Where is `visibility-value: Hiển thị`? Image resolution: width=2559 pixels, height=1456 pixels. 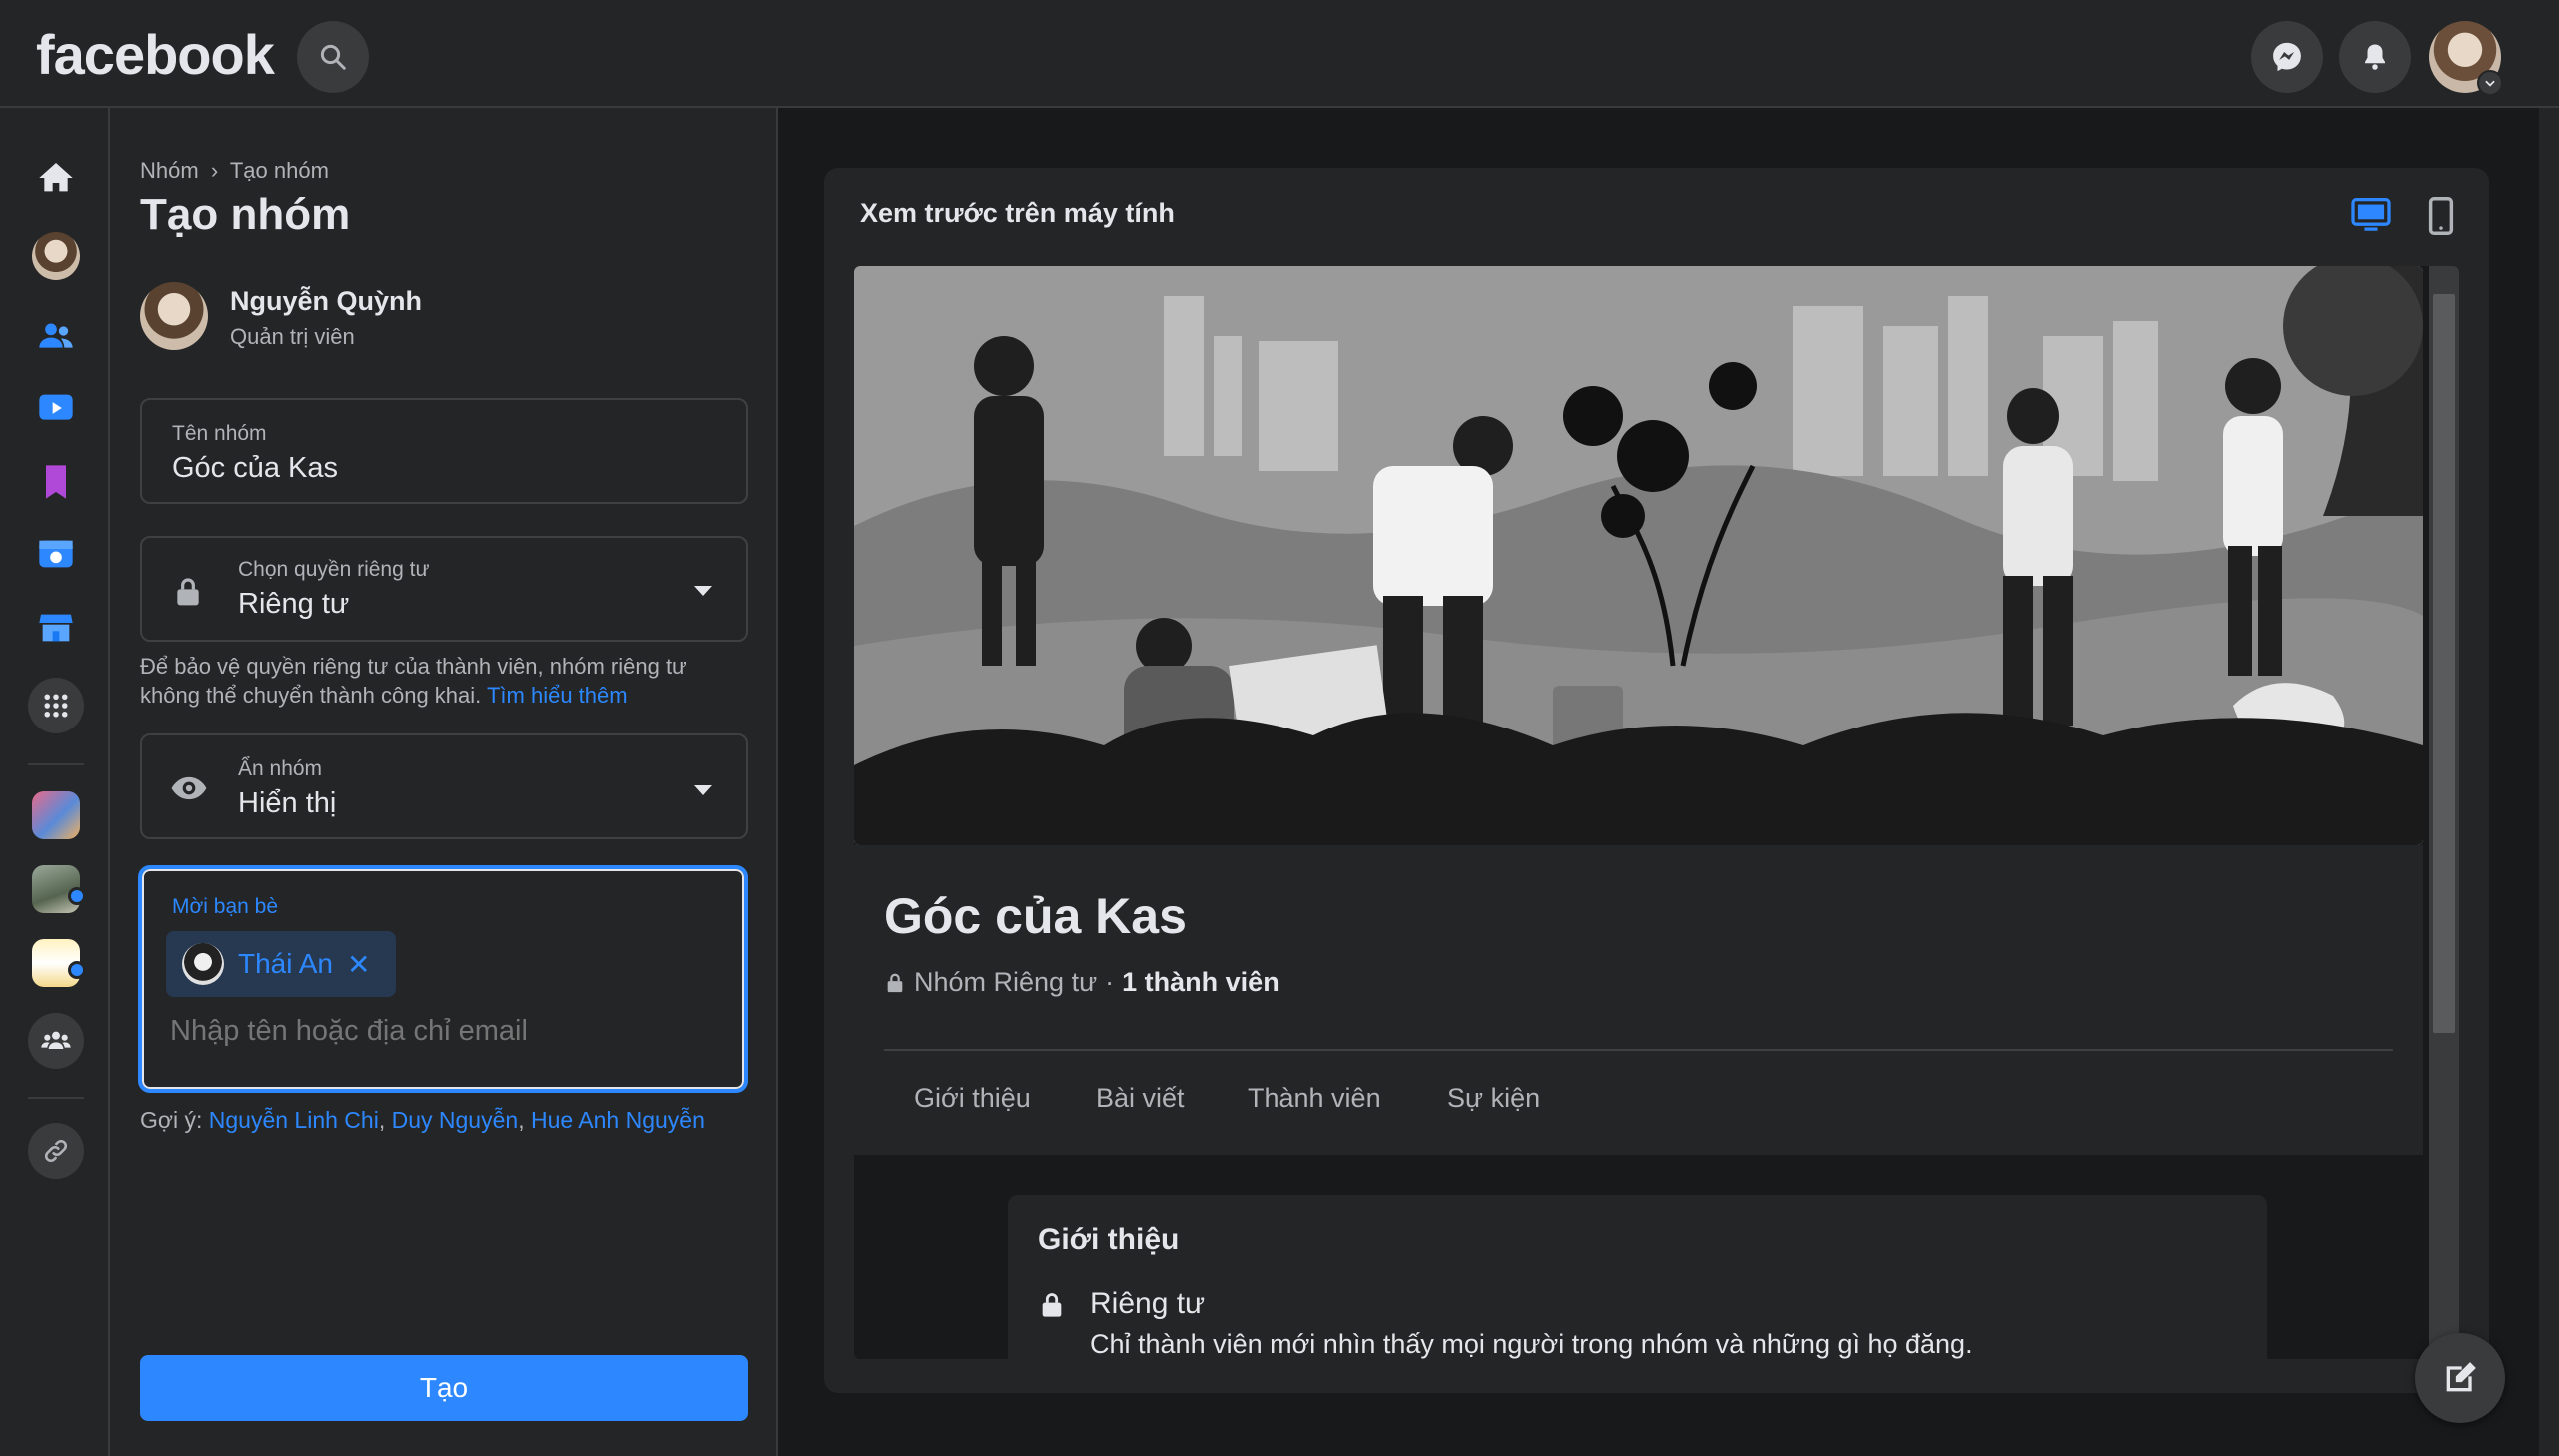
visibility-value: Hiển thị is located at coordinates (287, 803).